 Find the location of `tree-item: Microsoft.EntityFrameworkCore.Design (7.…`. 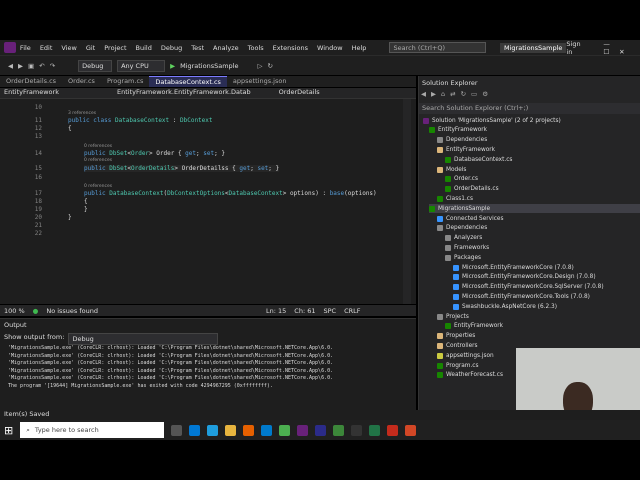

tree-item: Microsoft.EntityFrameworkCore.Design (7.… is located at coordinates (546, 277).